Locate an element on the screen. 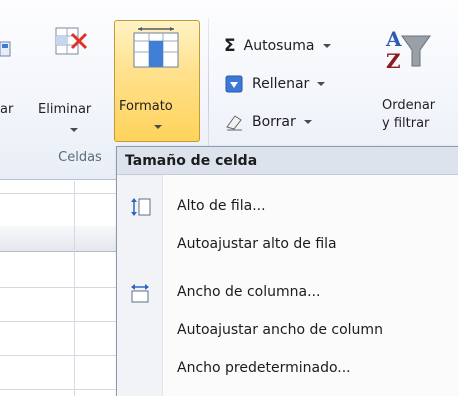 The image size is (458, 396). autosuma-label: Autosuma is located at coordinates (279, 46).